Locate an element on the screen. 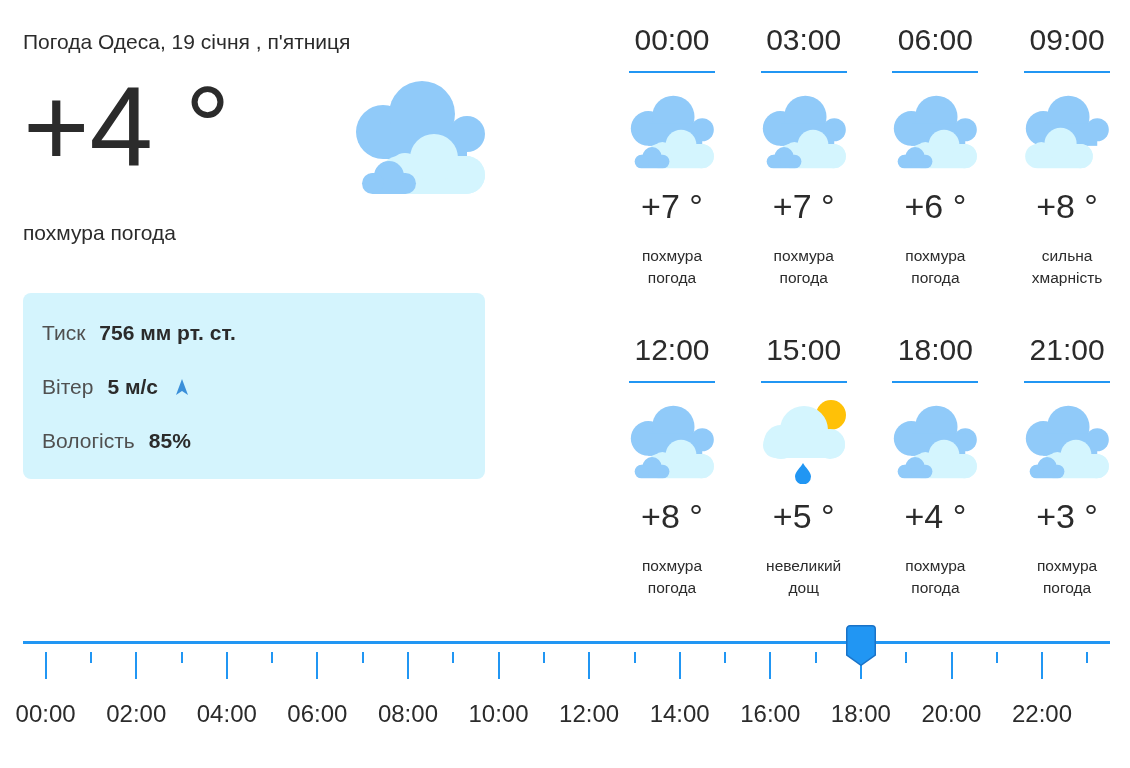 The width and height of the screenshot is (1130, 768). slot-time: 12:00 is located at coordinates (672, 350).